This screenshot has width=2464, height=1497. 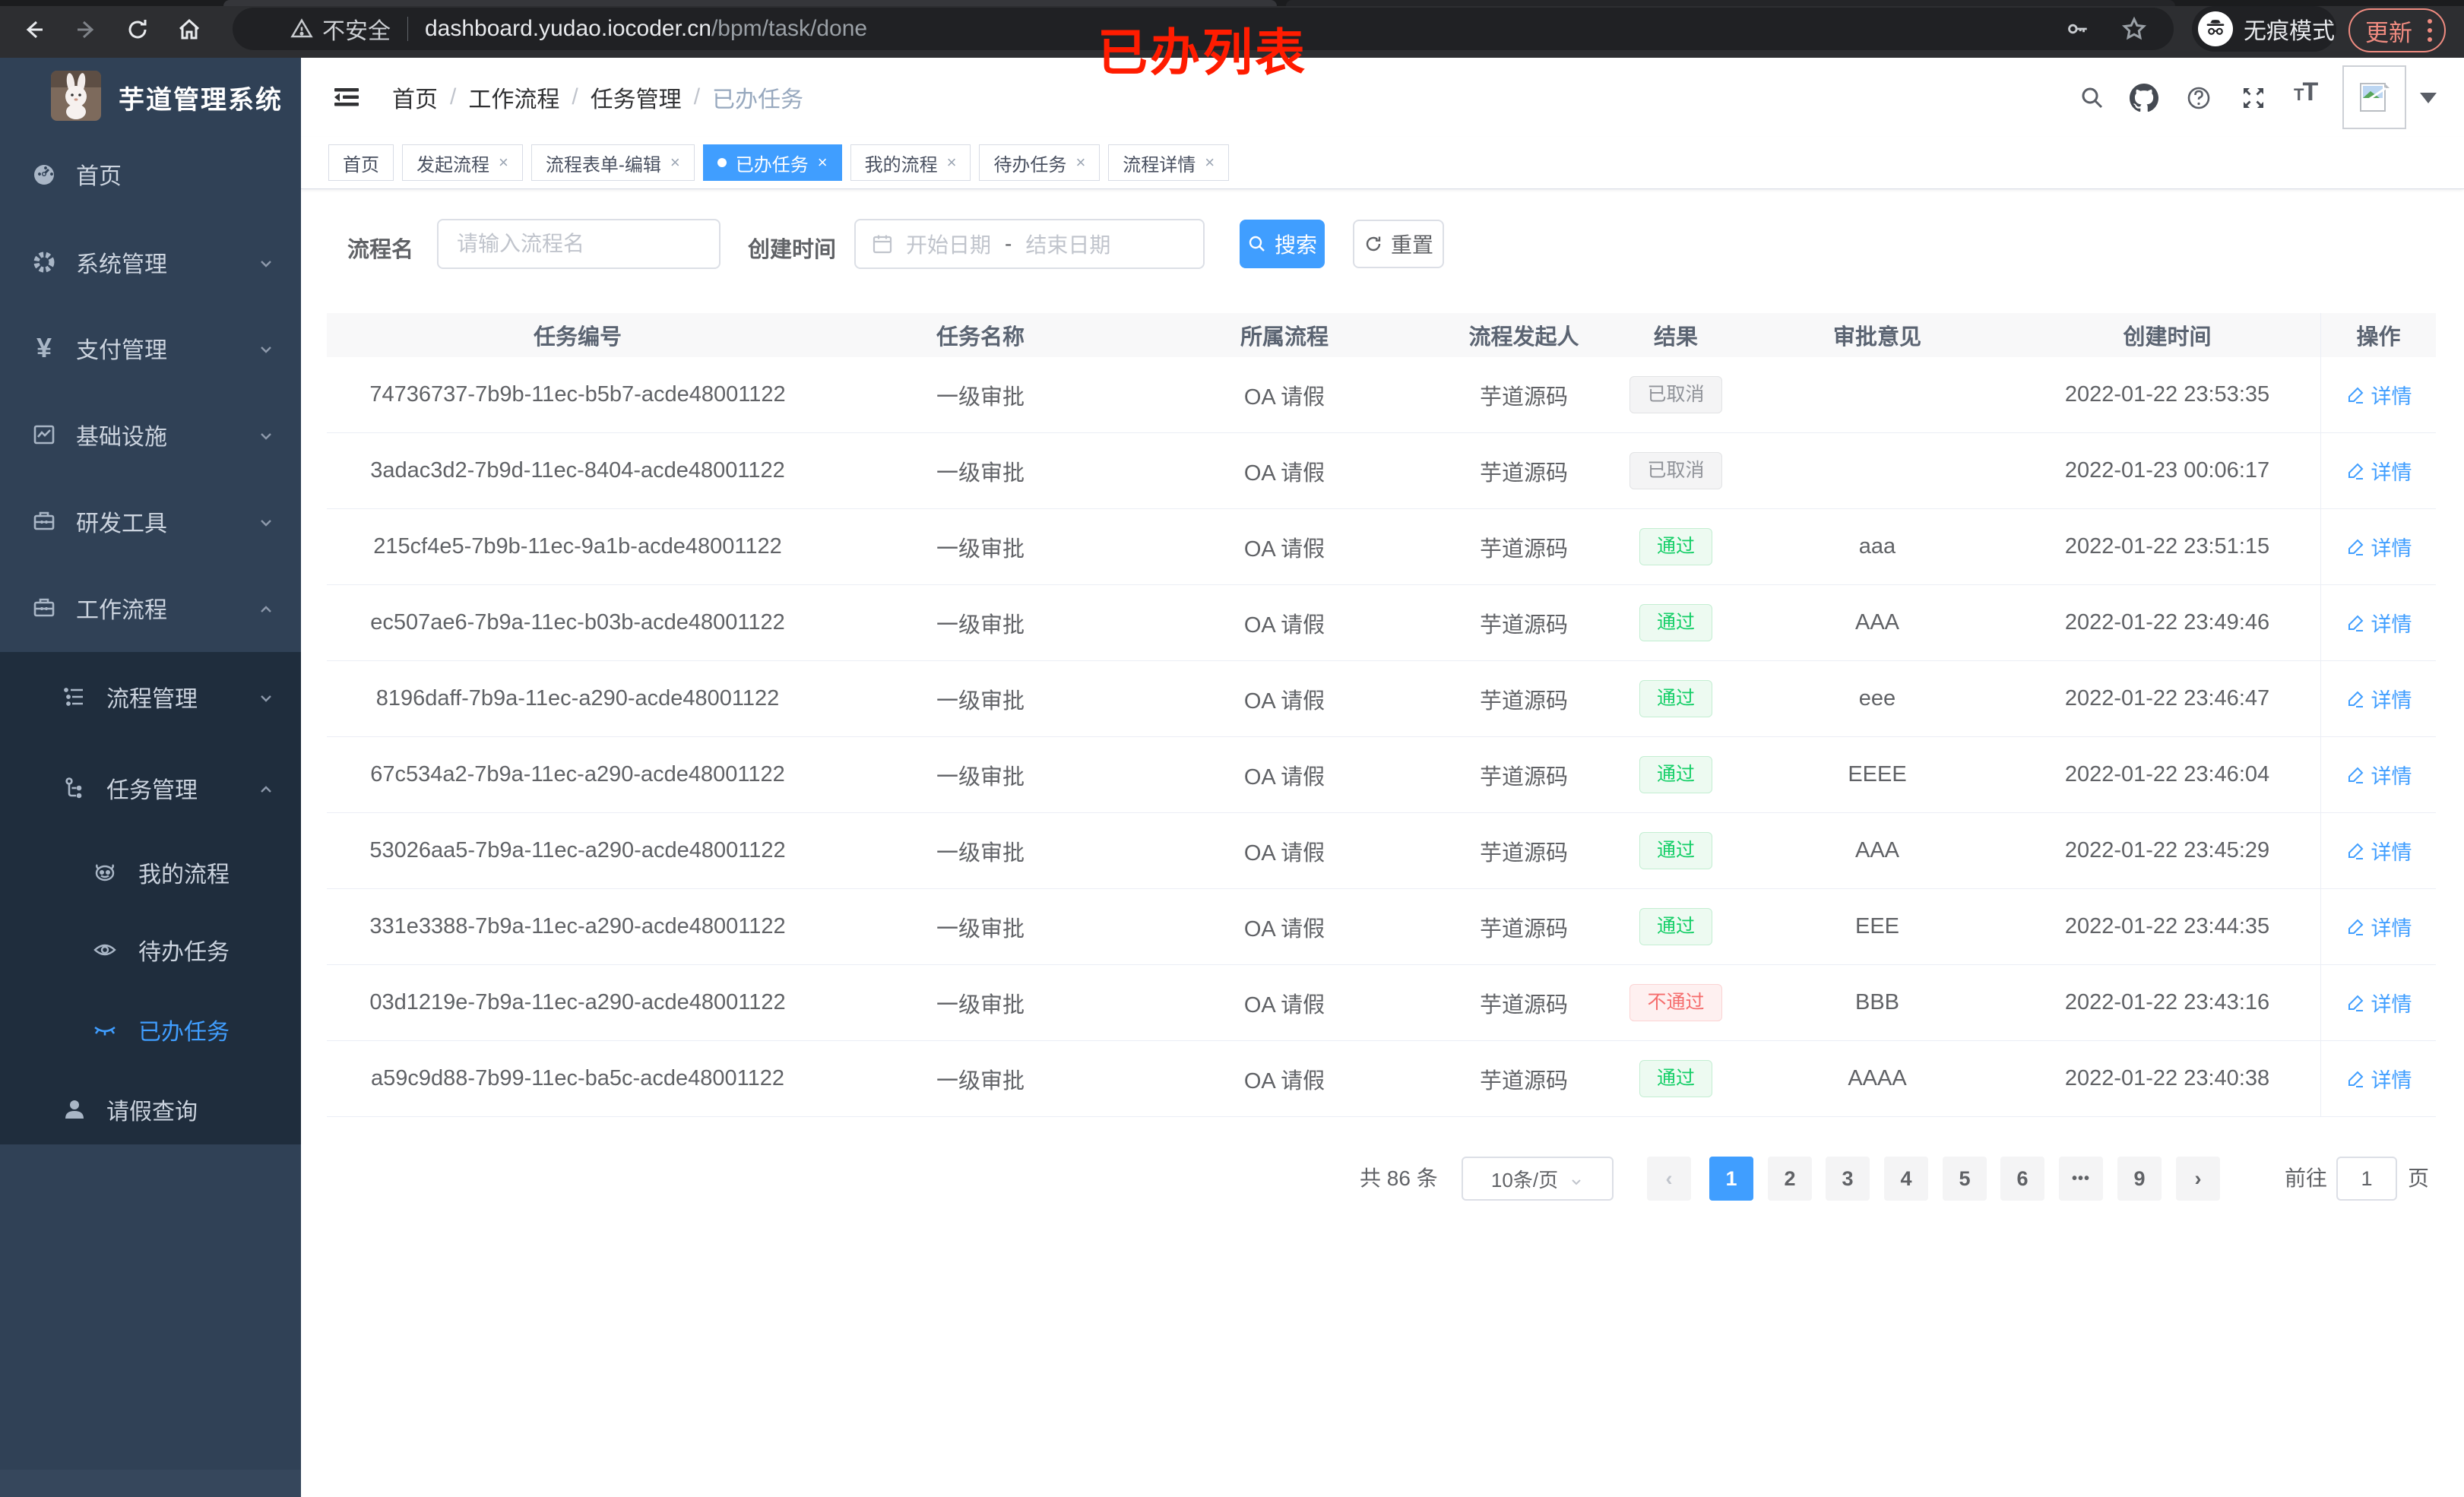 I want to click on tab-form-edit: 流程表单-编辑 ×, so click(x=612, y=162).